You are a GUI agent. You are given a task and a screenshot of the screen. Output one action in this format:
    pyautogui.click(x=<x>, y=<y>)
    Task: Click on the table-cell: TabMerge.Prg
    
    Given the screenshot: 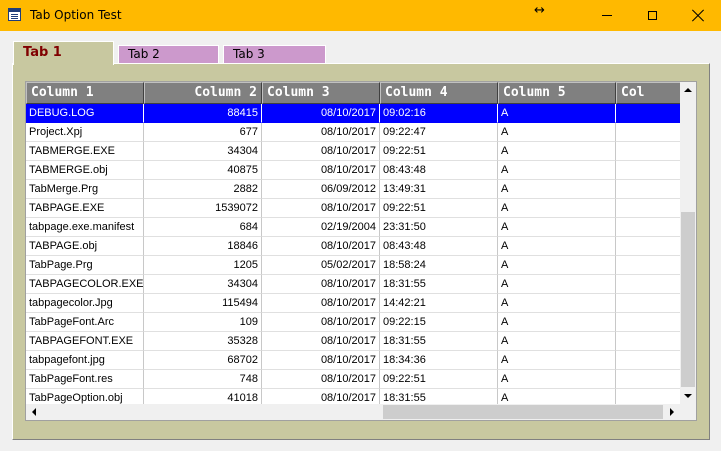 What is the action you would take?
    pyautogui.click(x=85, y=189)
    